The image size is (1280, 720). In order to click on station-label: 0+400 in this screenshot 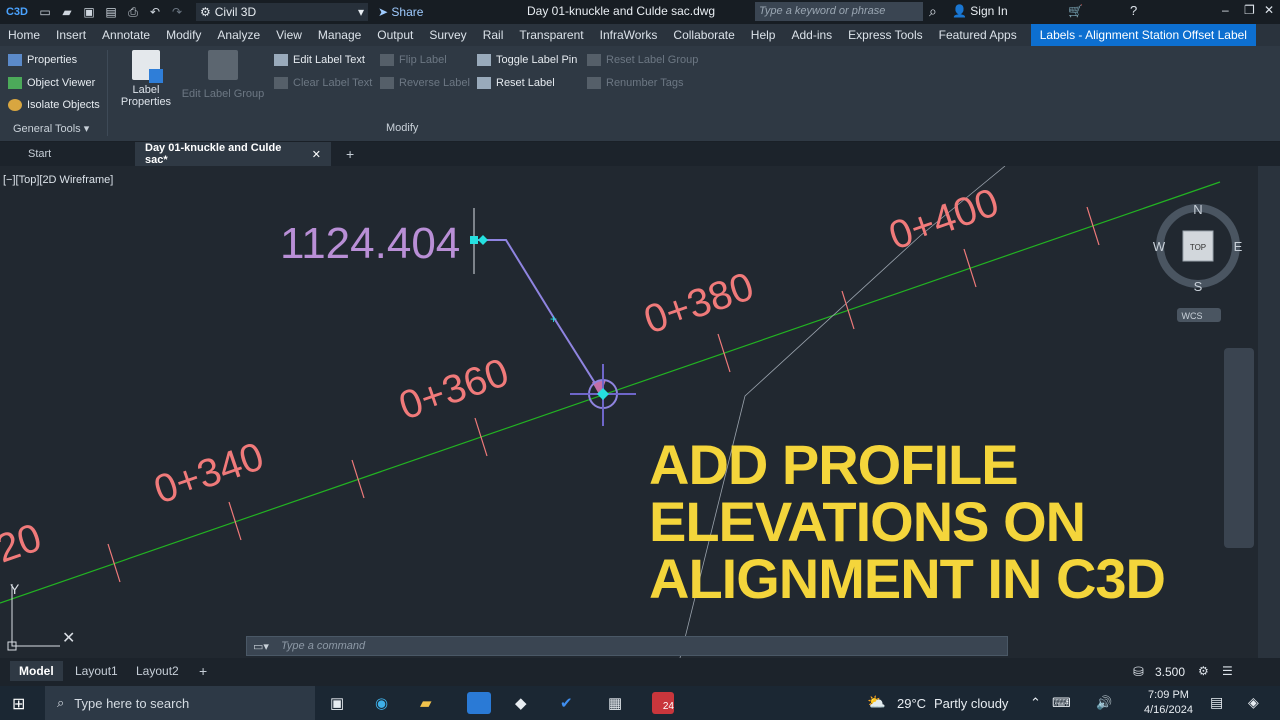, I will do `click(944, 219)`.